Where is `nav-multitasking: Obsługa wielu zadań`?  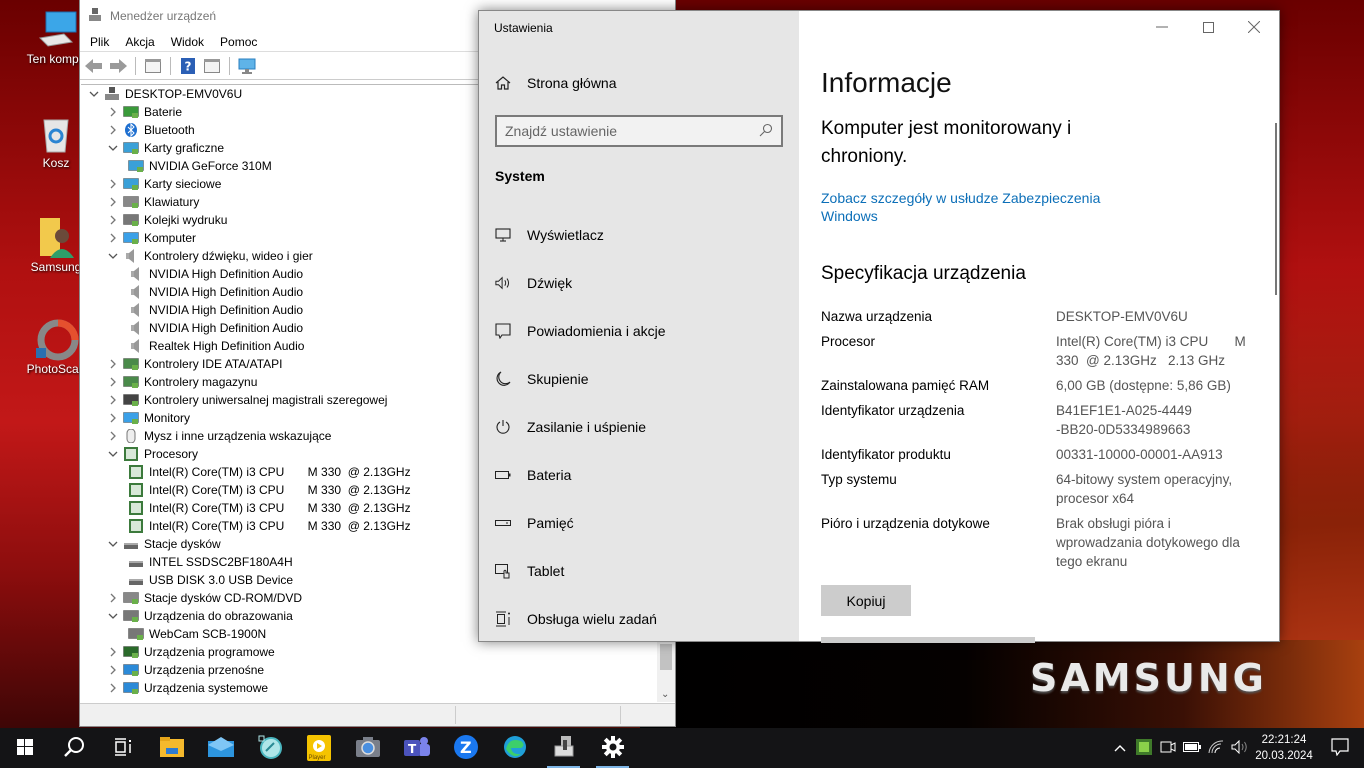
nav-multitasking: Obsługa wielu zadań is located at coordinates (576, 619).